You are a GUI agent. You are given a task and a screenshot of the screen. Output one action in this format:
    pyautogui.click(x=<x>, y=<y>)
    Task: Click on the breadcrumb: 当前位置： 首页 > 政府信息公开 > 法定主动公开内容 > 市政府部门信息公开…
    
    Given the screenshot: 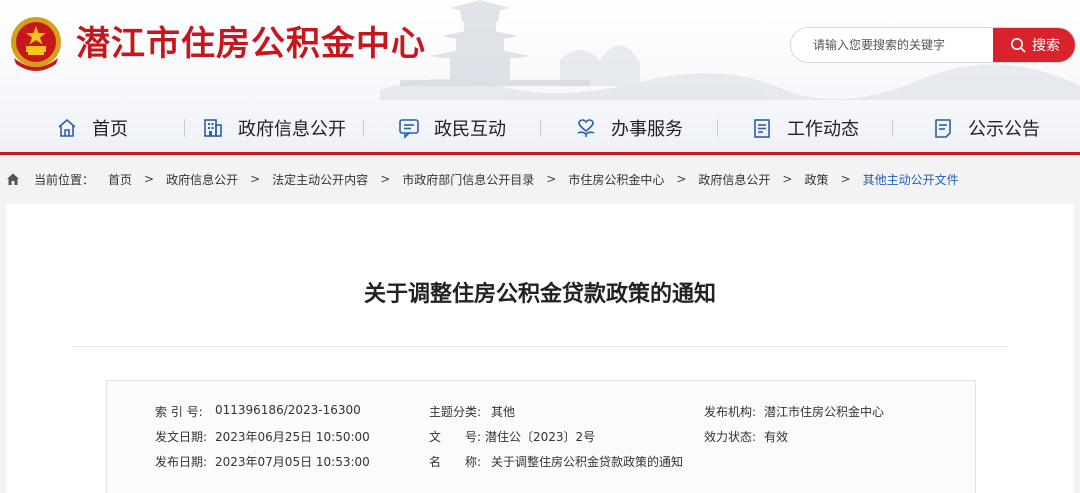 What is the action you would take?
    pyautogui.click(x=540, y=179)
    